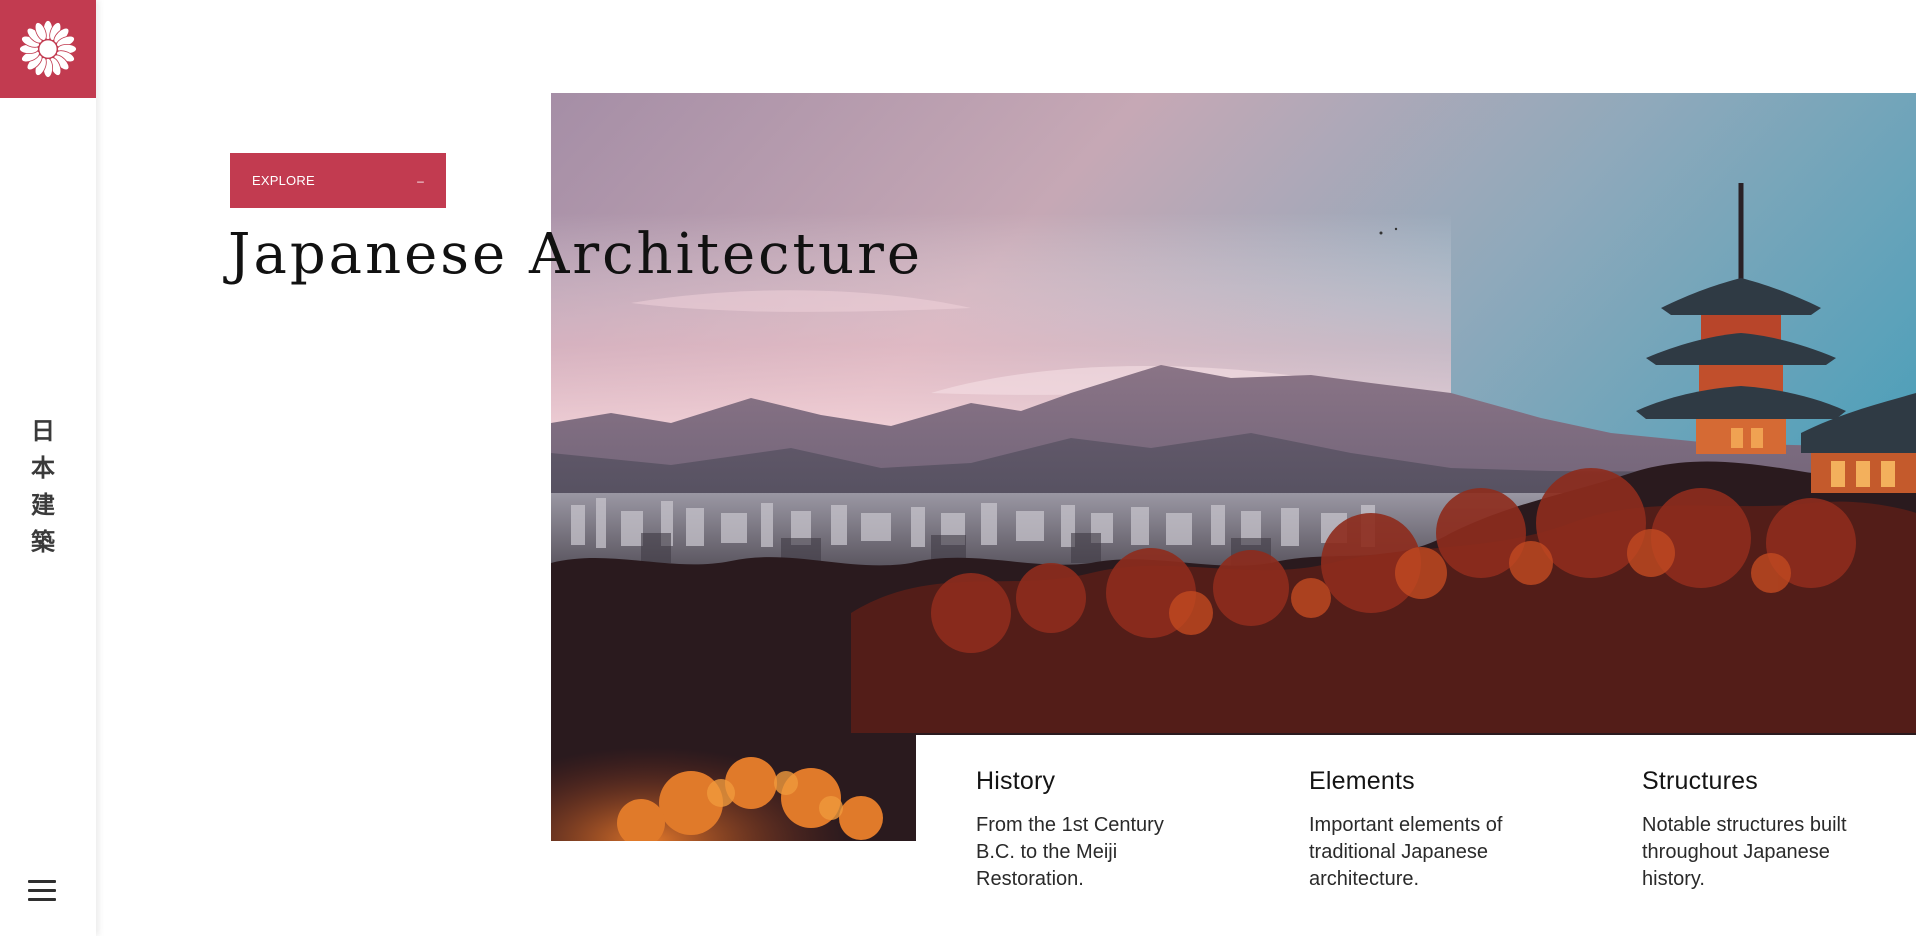 Image resolution: width=1916 pixels, height=936 pixels. I want to click on chrysanthemum-crest-icon, so click(48, 49).